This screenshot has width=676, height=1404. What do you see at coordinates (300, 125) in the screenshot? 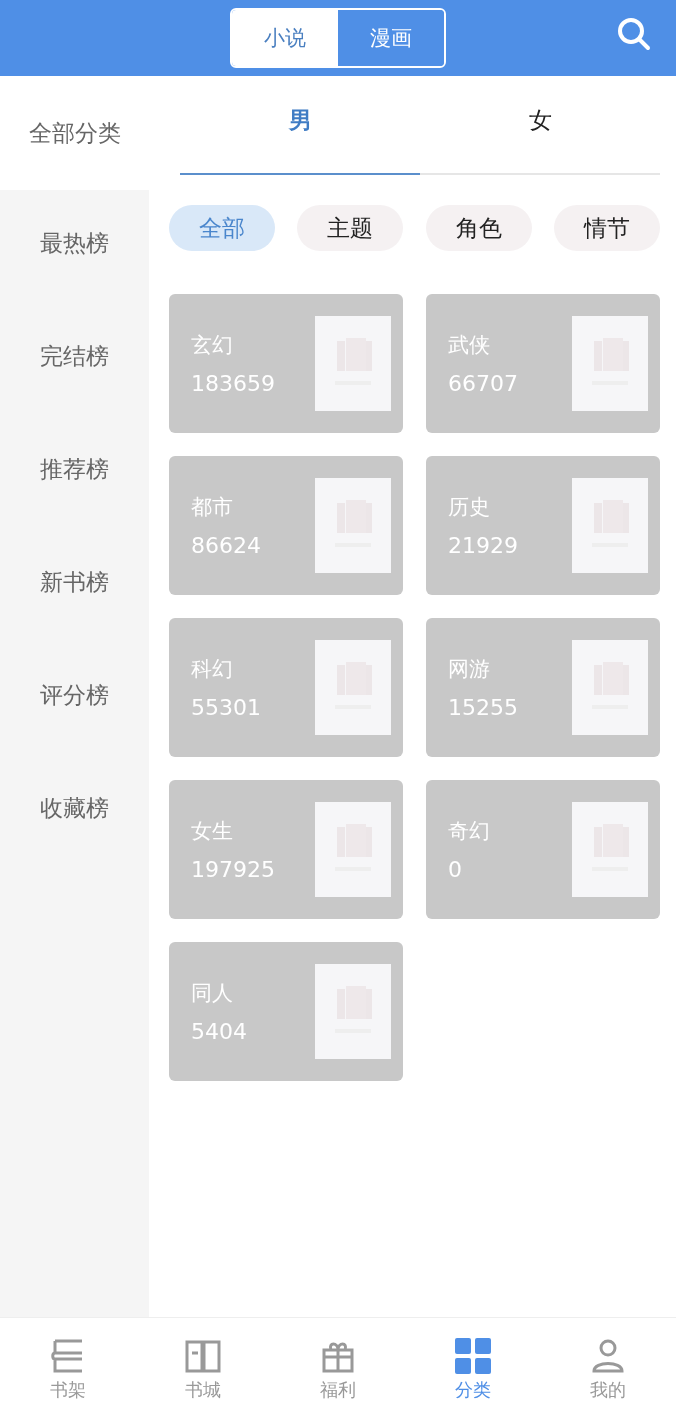
I see `gender-tab: 男` at bounding box center [300, 125].